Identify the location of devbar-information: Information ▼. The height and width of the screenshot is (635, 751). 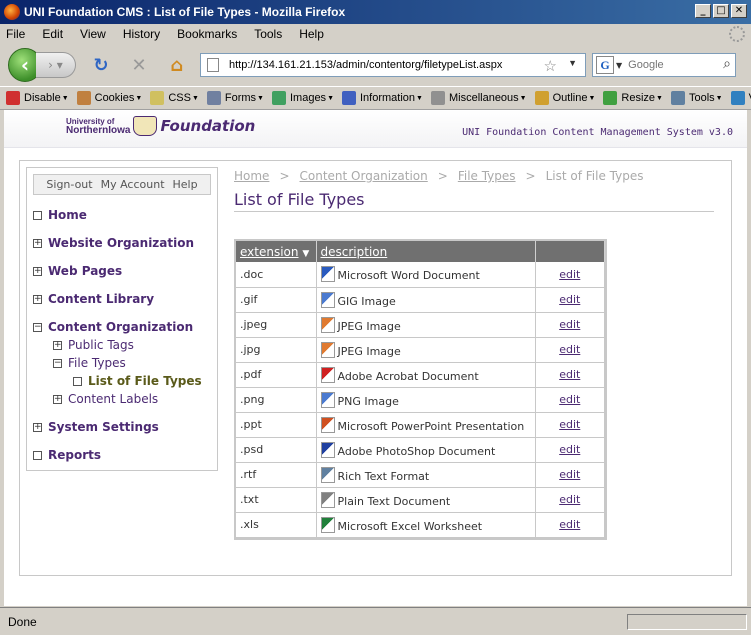
(382, 98).